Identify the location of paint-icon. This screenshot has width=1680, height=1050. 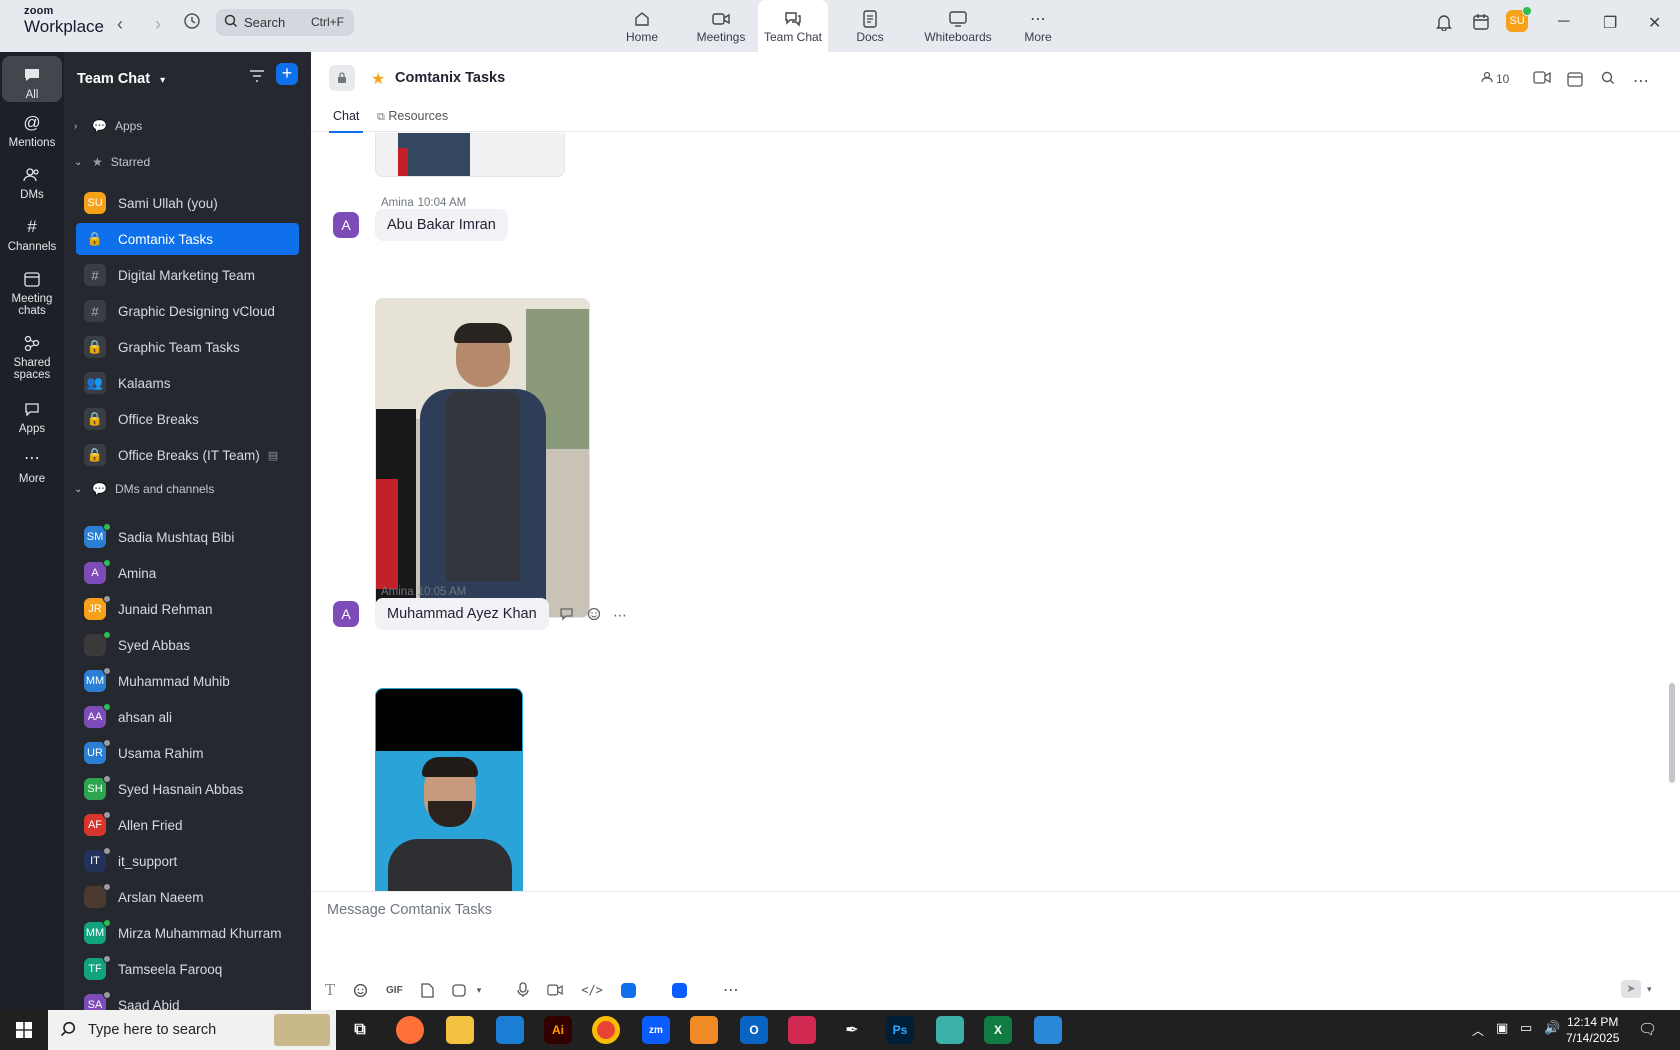
(1048, 1030).